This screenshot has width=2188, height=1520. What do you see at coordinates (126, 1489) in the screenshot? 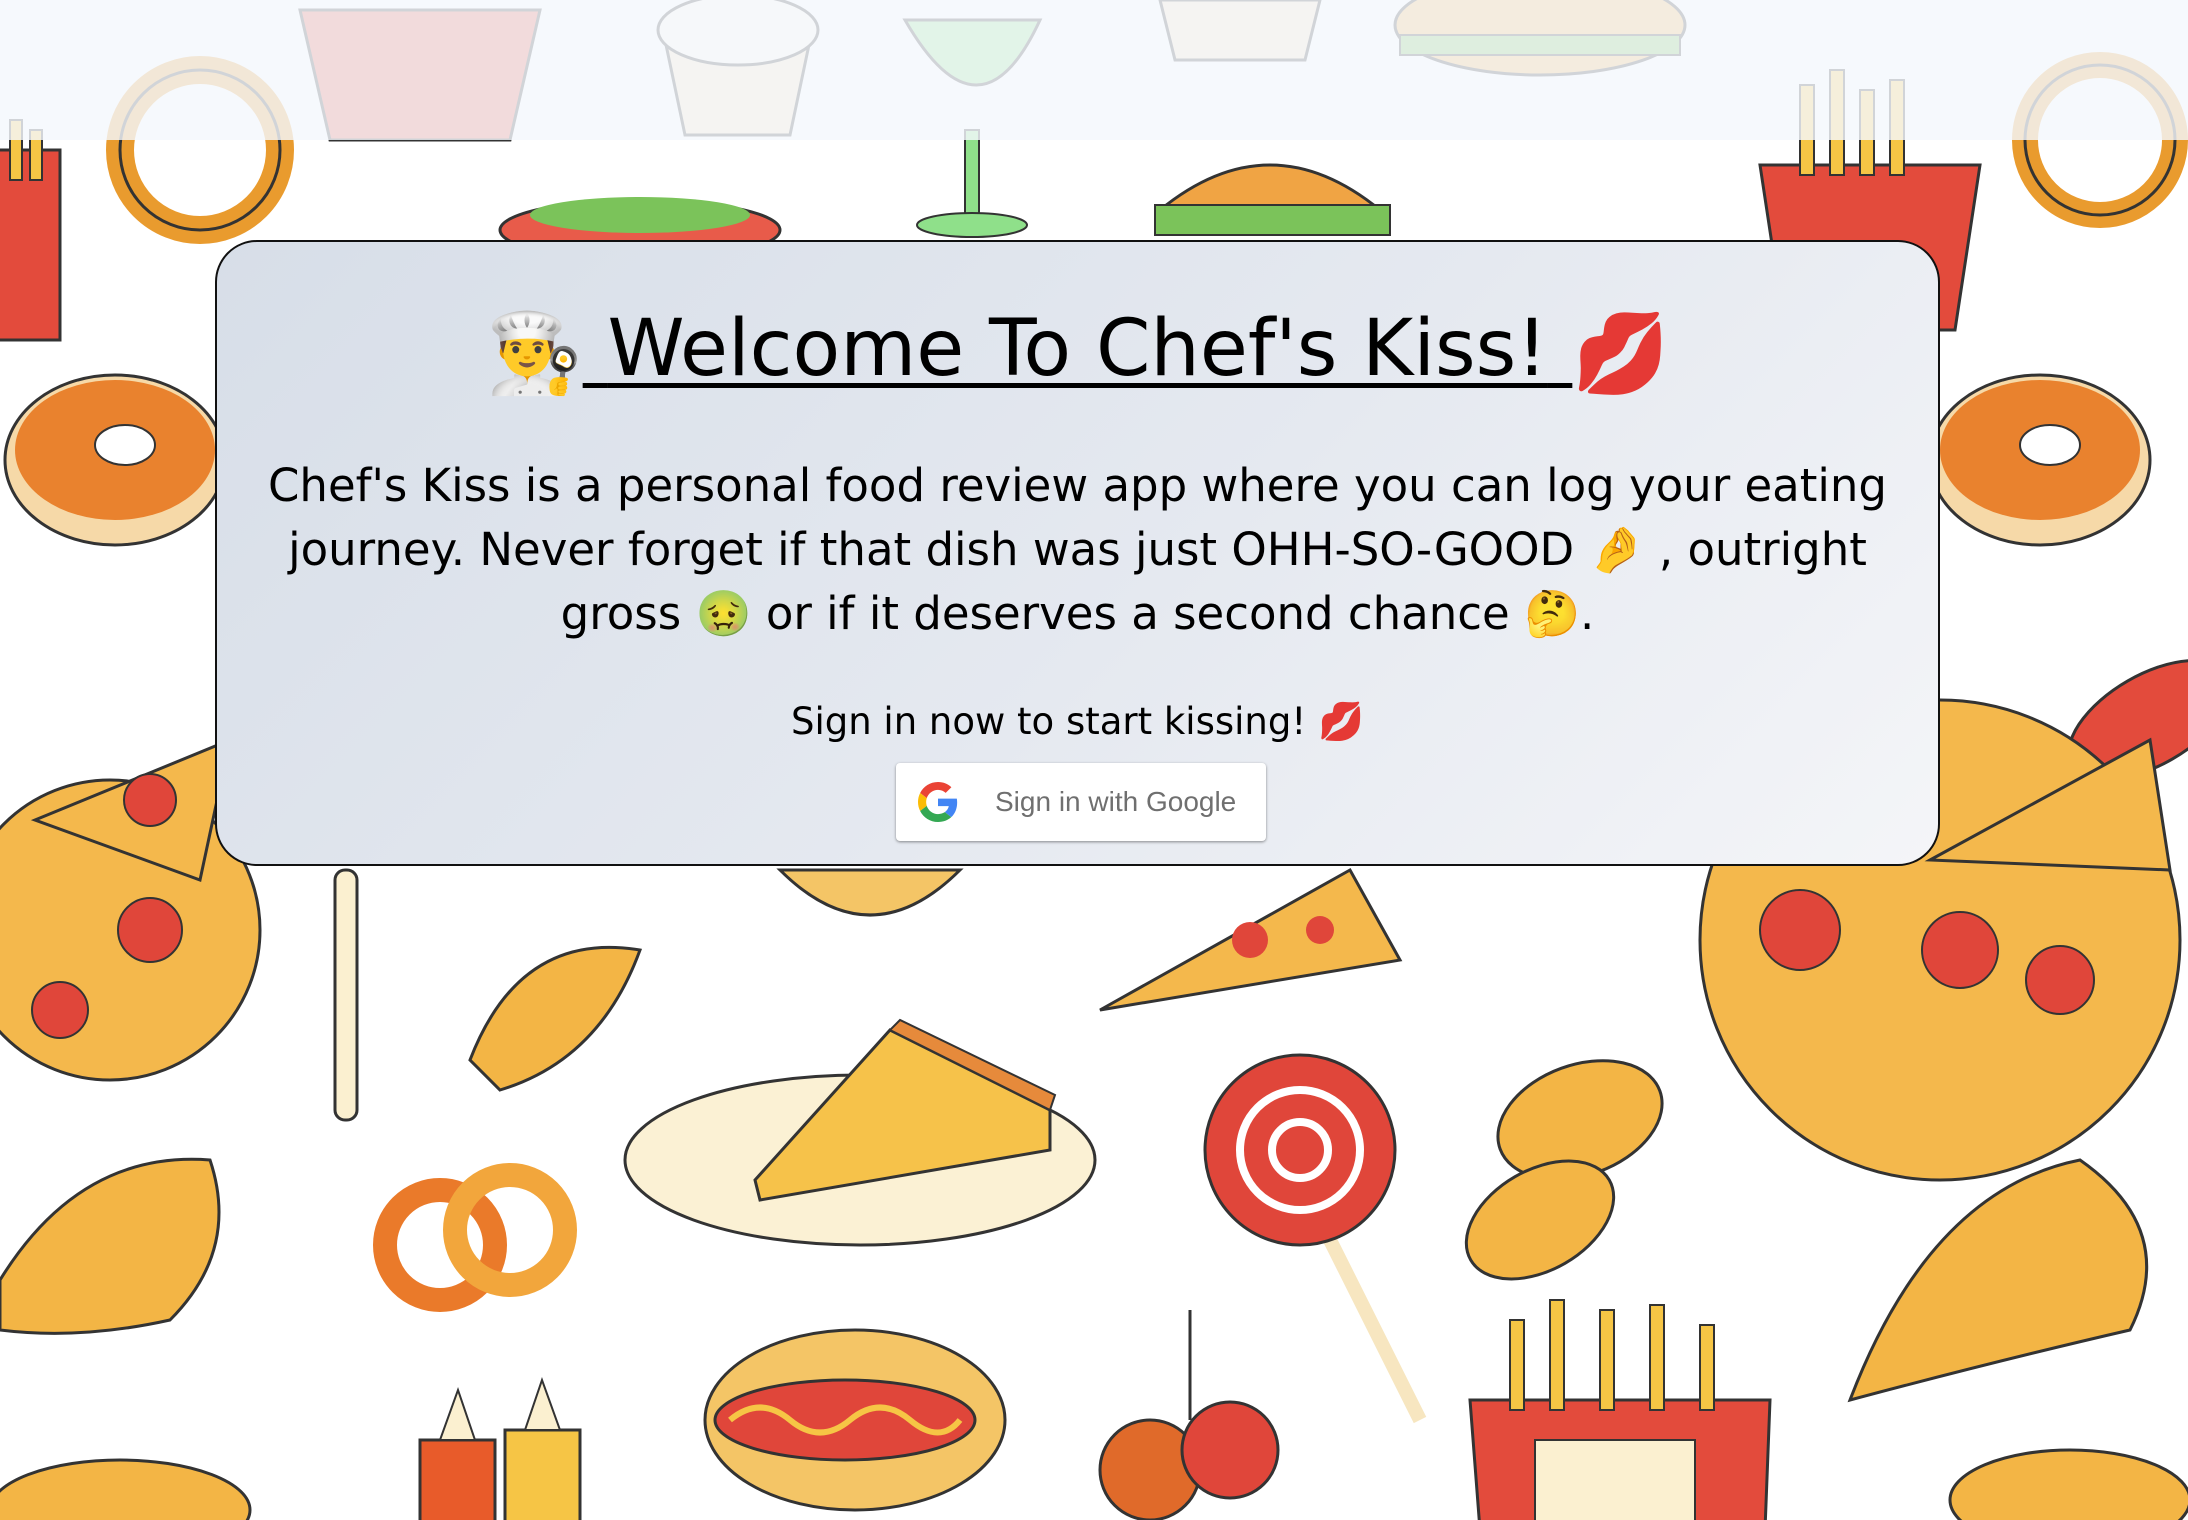
I see `chips-illustration` at bounding box center [126, 1489].